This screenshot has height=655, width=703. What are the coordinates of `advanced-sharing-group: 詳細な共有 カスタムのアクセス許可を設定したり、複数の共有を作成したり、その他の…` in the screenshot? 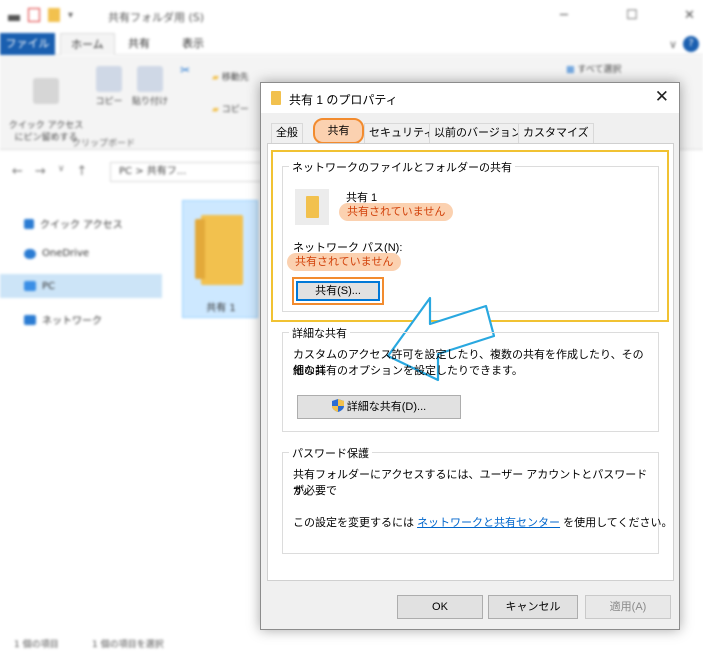 It's located at (470, 378).